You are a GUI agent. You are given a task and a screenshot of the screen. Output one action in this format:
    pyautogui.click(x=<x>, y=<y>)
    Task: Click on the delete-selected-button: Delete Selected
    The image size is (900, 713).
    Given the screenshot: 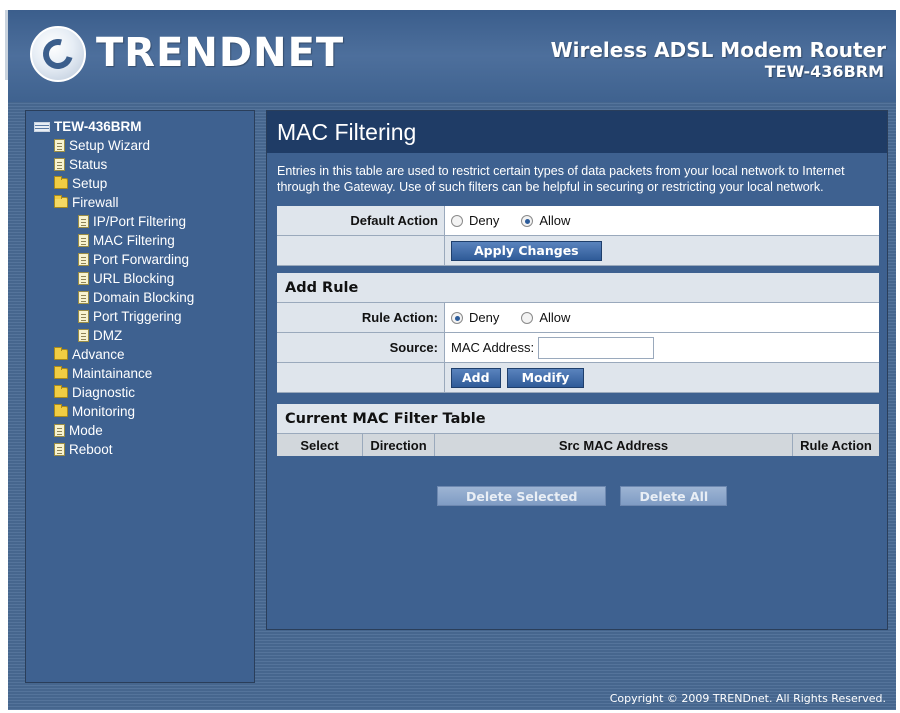 What is the action you would take?
    pyautogui.click(x=522, y=496)
    